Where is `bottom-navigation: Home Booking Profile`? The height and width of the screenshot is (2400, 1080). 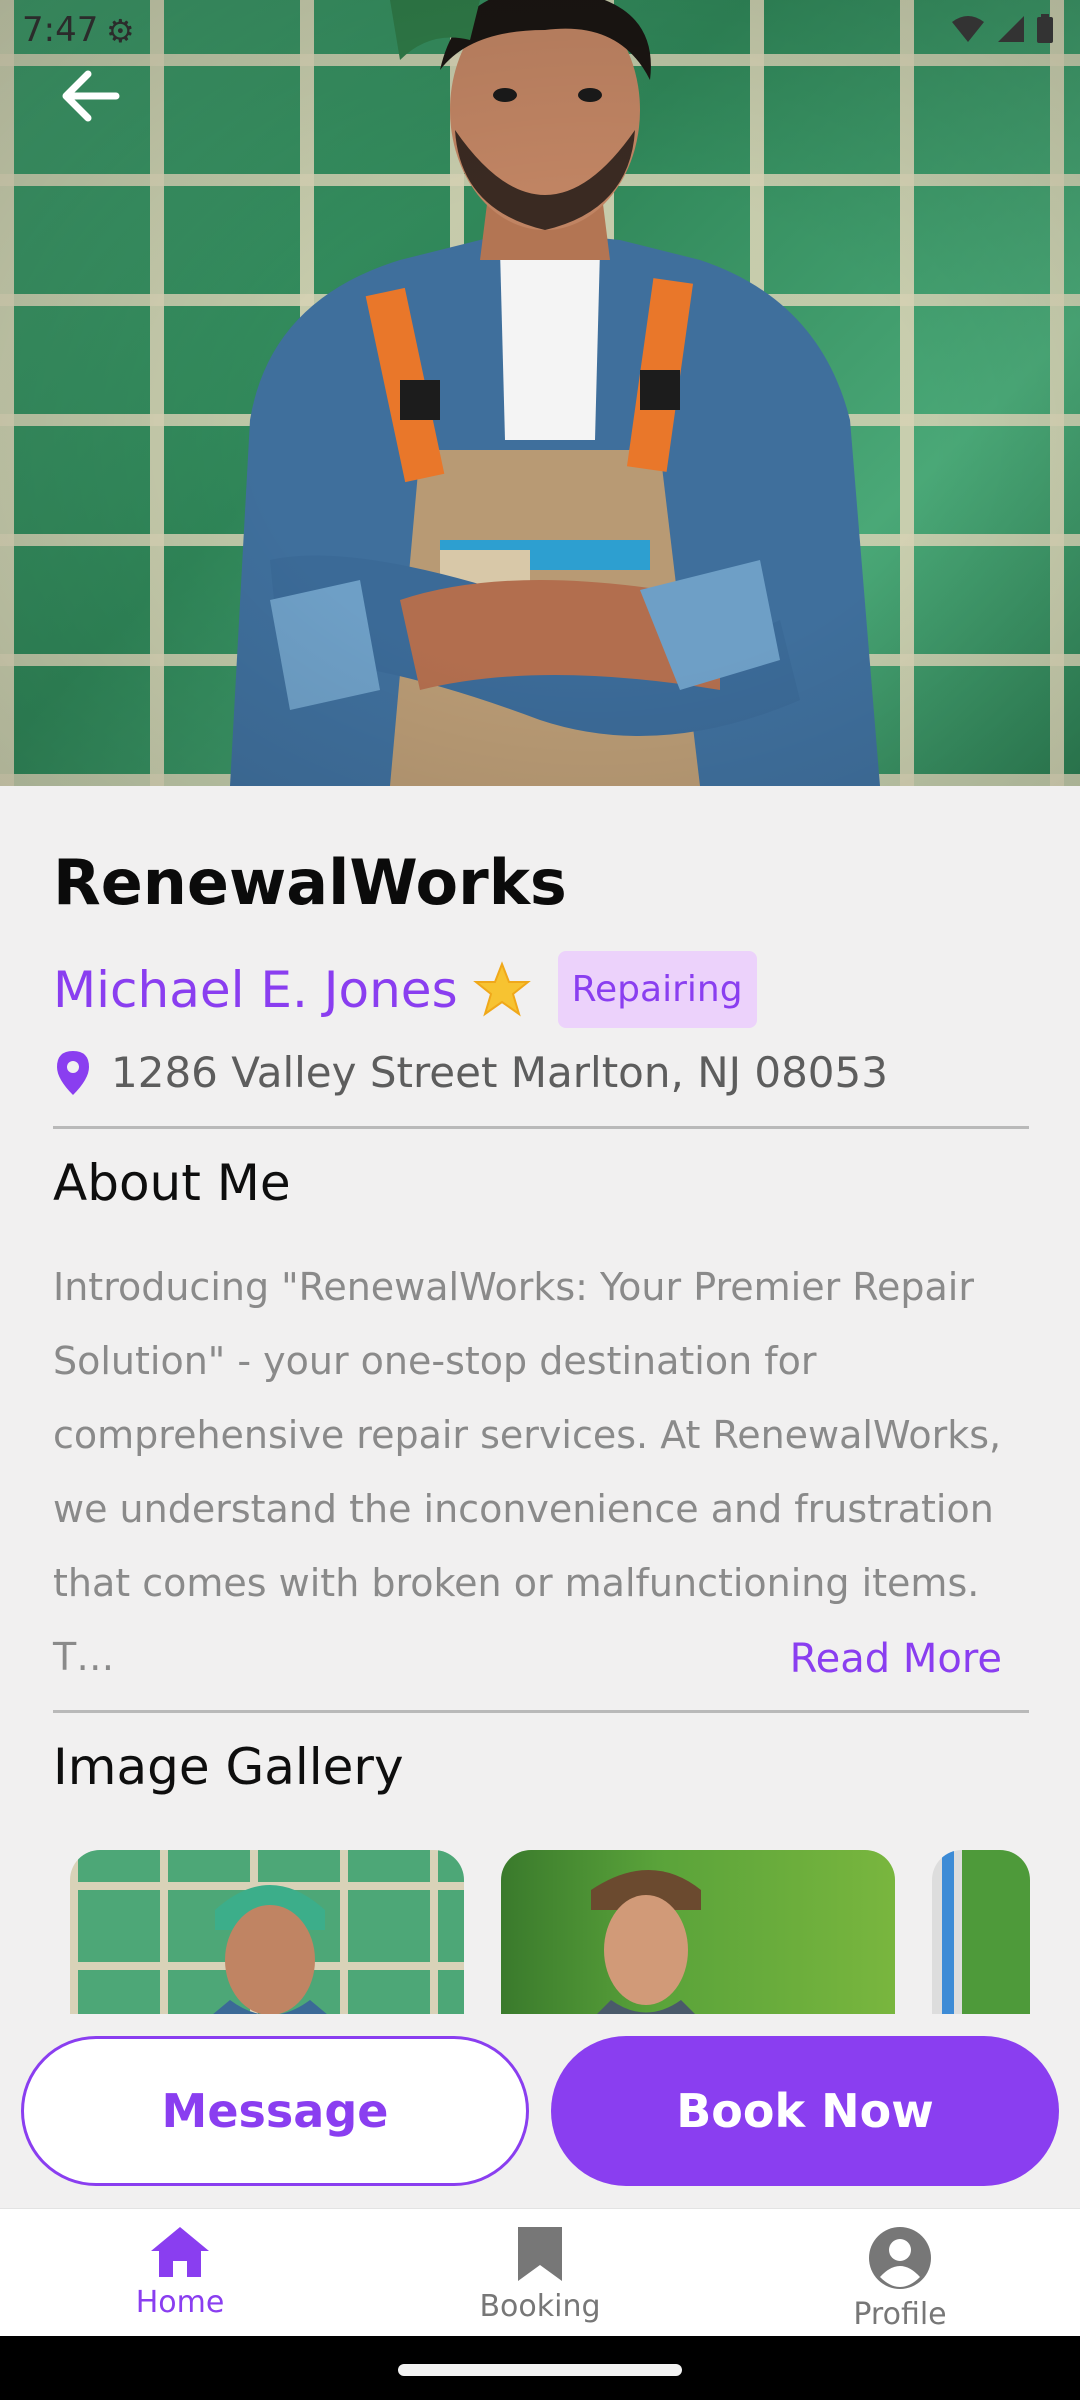
bottom-navigation: Home Booking Profile is located at coordinates (540, 2272).